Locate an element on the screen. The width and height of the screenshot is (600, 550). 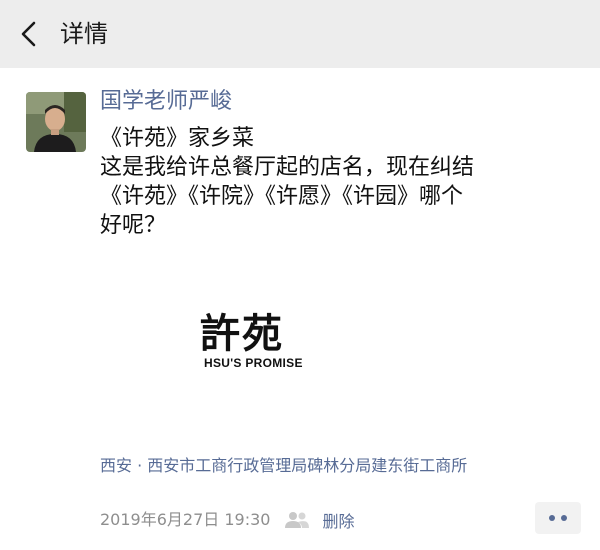
more-dots-icon is located at coordinates (558, 518).